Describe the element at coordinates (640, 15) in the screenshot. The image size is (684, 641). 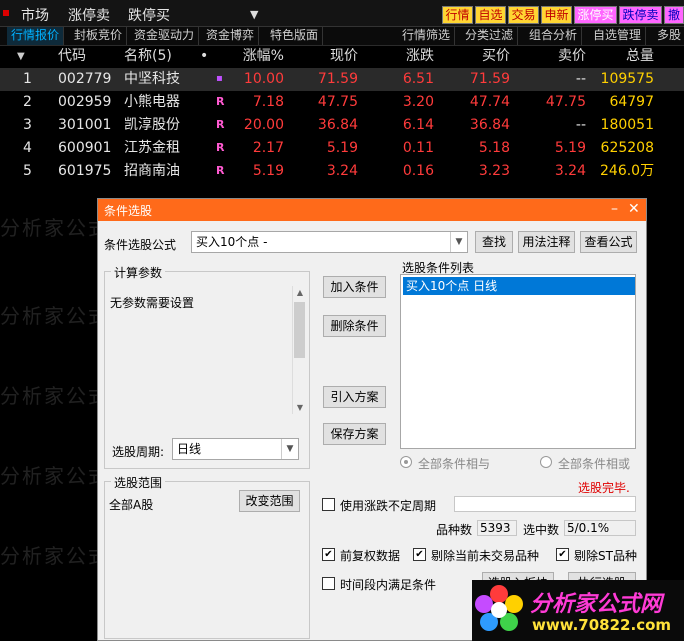
I see `quick-button-limit-down-sell: 跌停卖` at that location.